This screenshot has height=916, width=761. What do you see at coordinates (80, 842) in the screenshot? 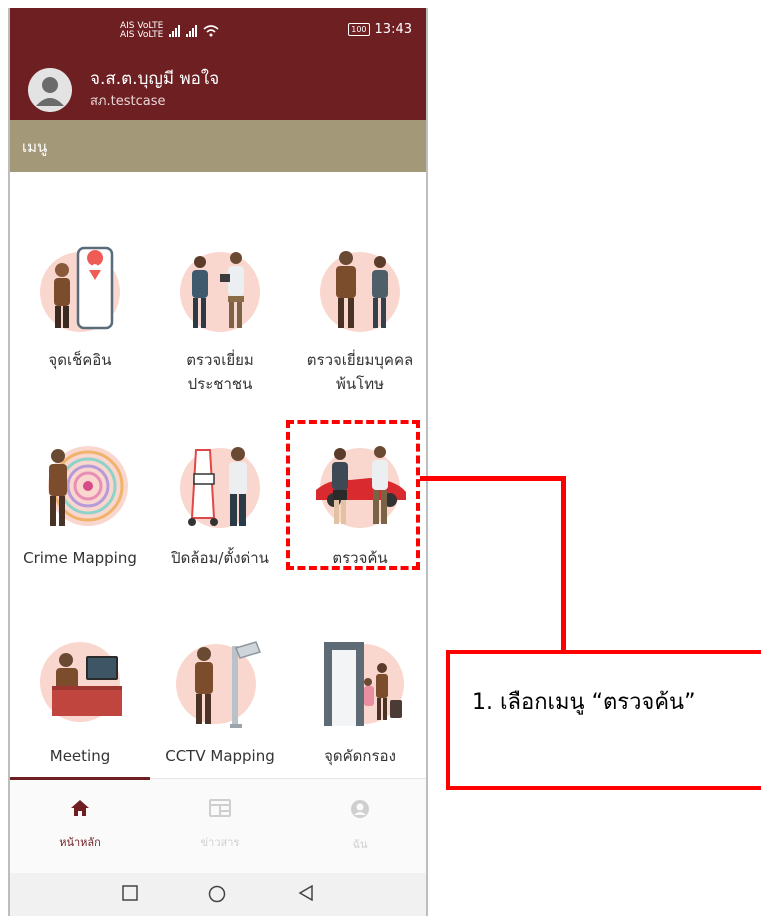
I see `tab-home-label: หน้าหลัก` at bounding box center [80, 842].